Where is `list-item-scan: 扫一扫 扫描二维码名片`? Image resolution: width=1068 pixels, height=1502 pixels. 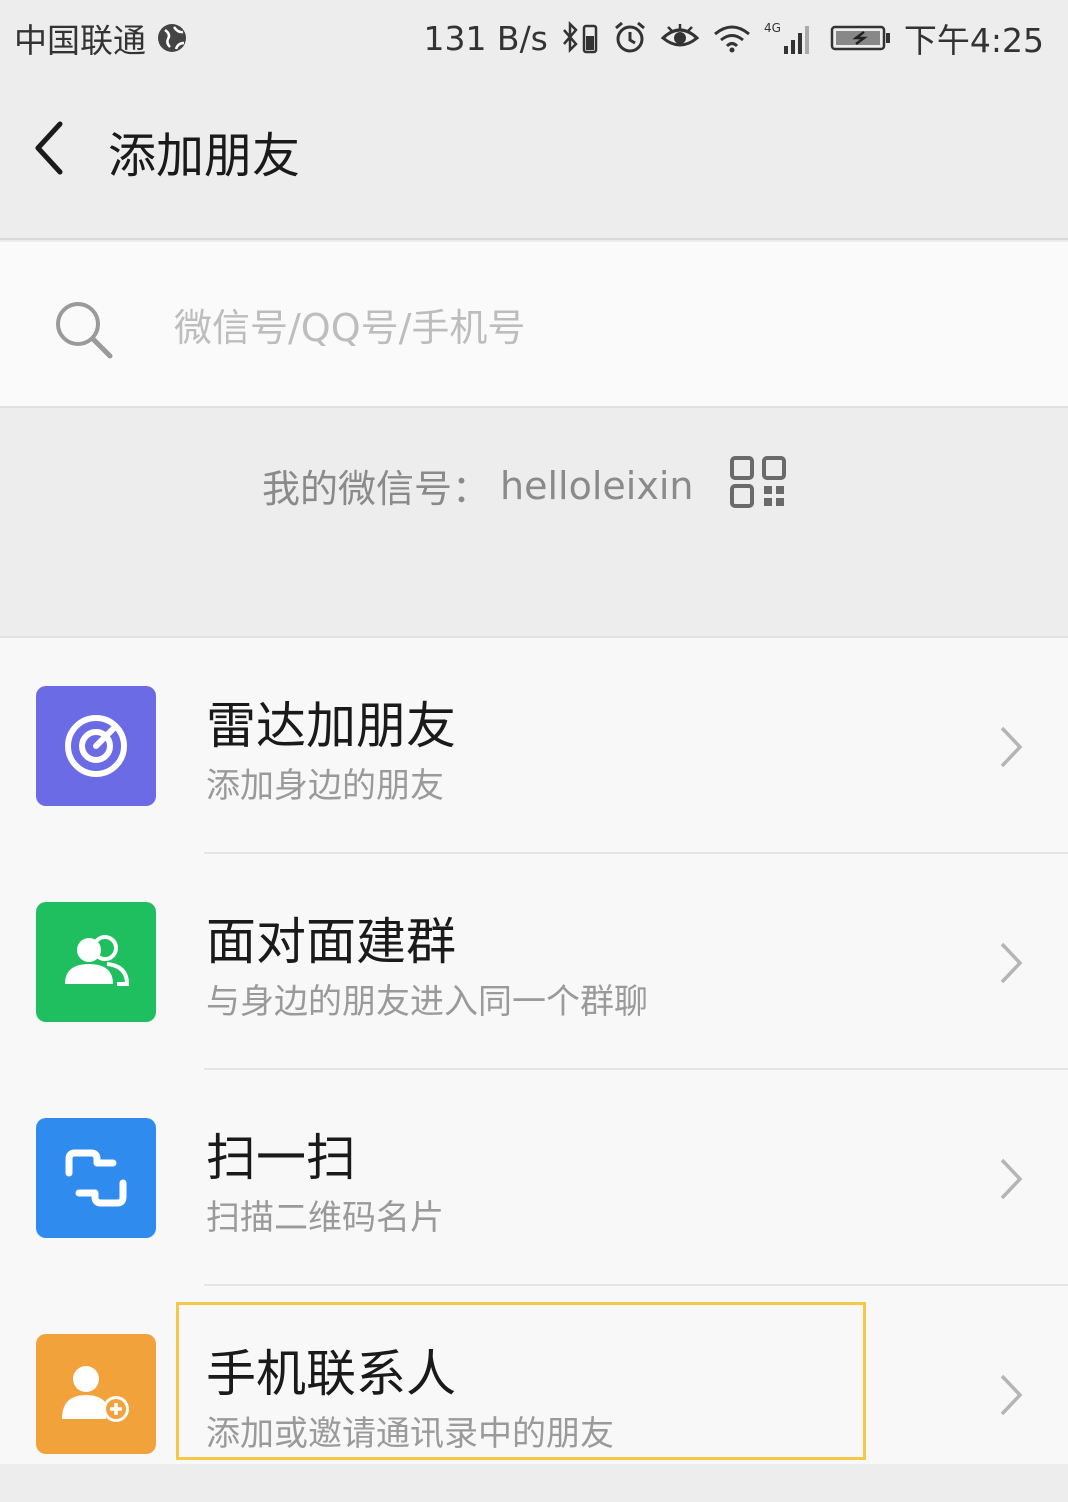 list-item-scan: 扫一扫 扫描二维码名片 is located at coordinates (534, 1178).